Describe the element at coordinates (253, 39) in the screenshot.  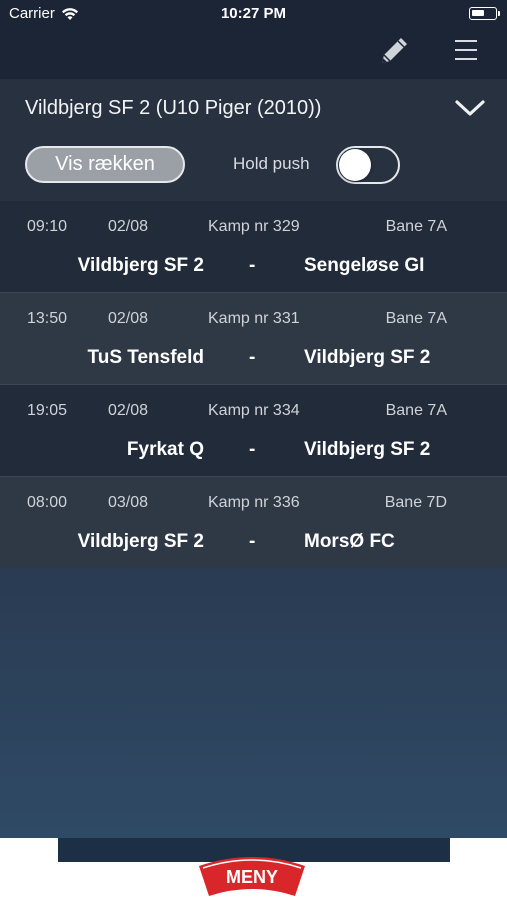
I see `top-bar: Carrier 10:27 PM` at that location.